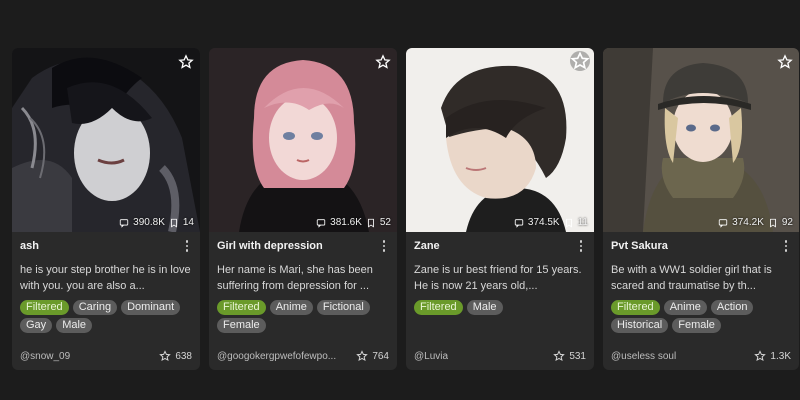 The image size is (800, 400). I want to click on tag-list: Filtered Male, so click(500, 307).